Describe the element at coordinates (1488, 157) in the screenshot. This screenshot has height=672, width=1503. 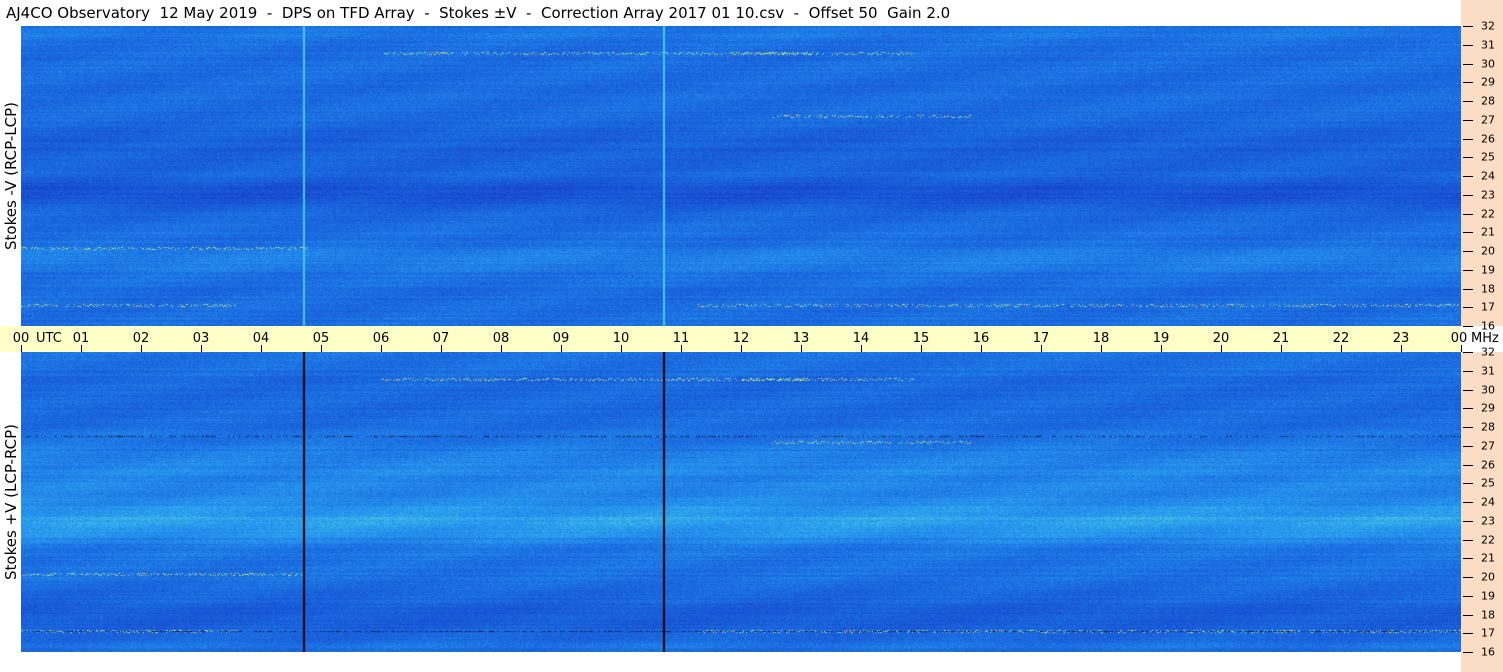
I see `frequency-tick-label: 25` at that location.